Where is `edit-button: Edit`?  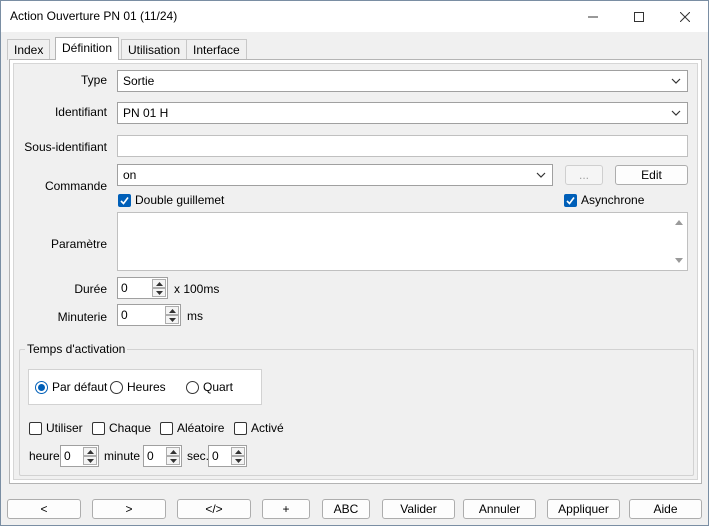
edit-button: Edit is located at coordinates (651, 175).